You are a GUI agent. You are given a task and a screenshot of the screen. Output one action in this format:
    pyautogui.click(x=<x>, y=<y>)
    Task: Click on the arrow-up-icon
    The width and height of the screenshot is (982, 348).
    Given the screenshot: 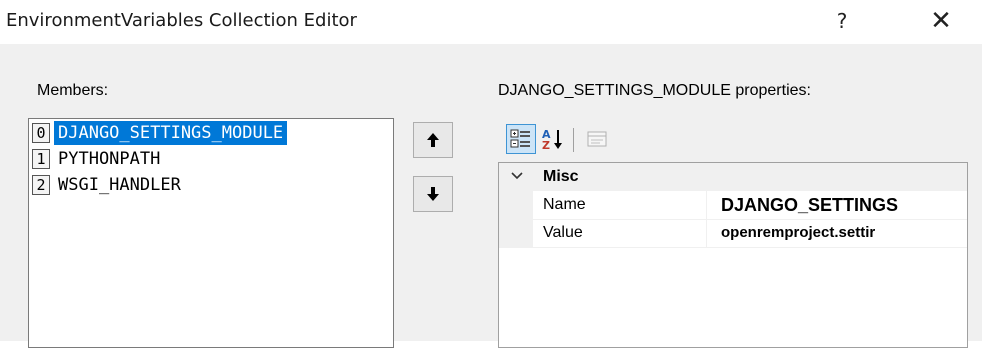 What is the action you would take?
    pyautogui.click(x=433, y=140)
    